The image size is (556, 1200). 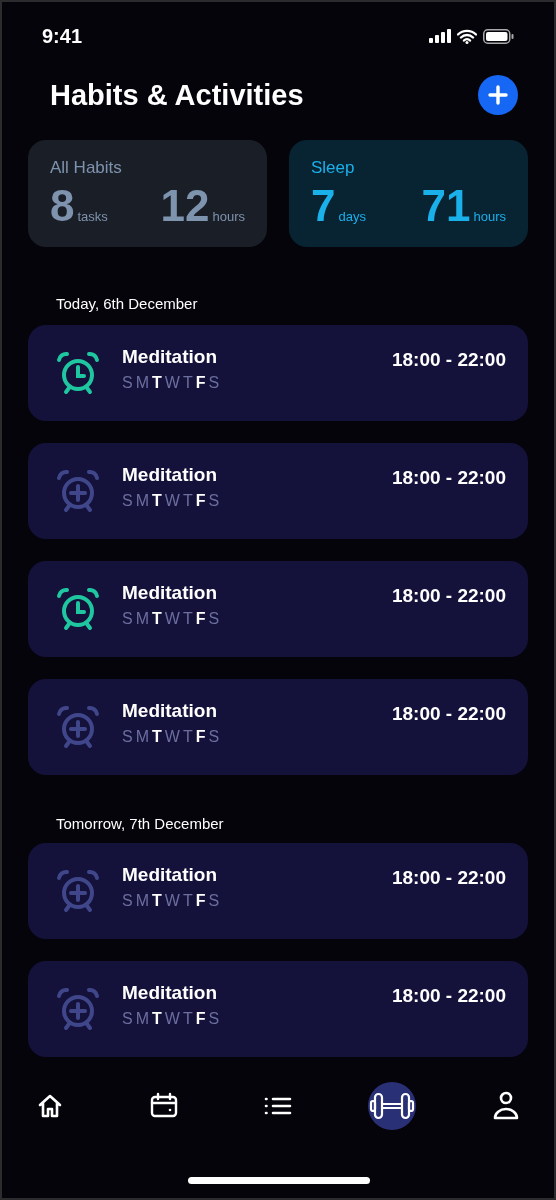 I want to click on home-icon, so click(x=50, y=1106).